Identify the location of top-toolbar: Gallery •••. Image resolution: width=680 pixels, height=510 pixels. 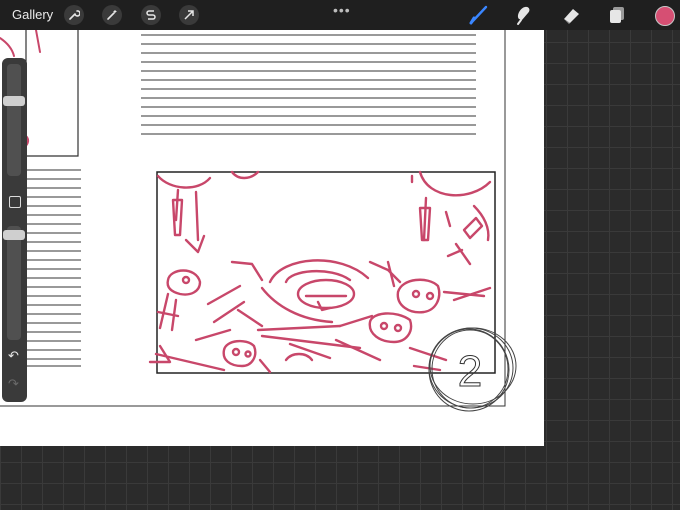
(340, 15).